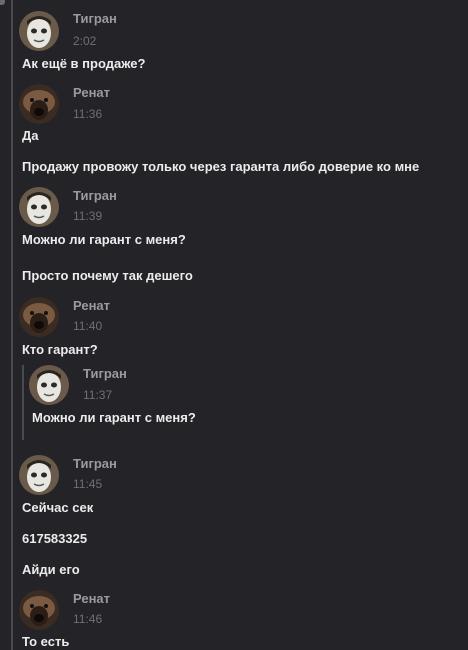 This screenshot has width=468, height=650. I want to click on message-text: Ак ещё в продаже?, so click(84, 63).